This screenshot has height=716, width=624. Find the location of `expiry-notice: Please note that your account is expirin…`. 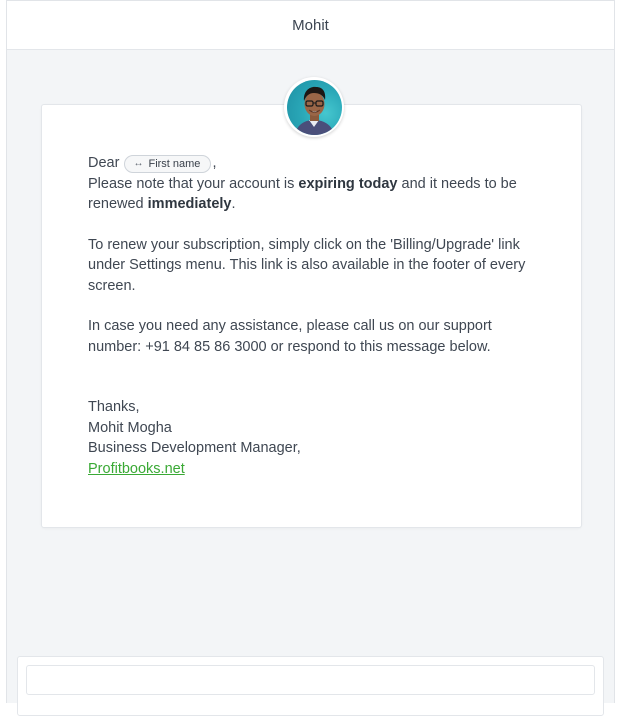

expiry-notice: Please note that your account is expirin… is located at coordinates (302, 194).